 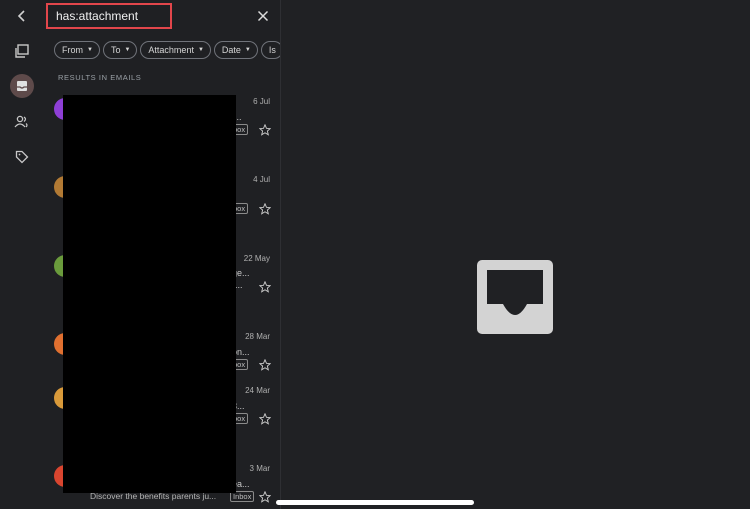 What do you see at coordinates (22, 122) in the screenshot?
I see `contacts-icon` at bounding box center [22, 122].